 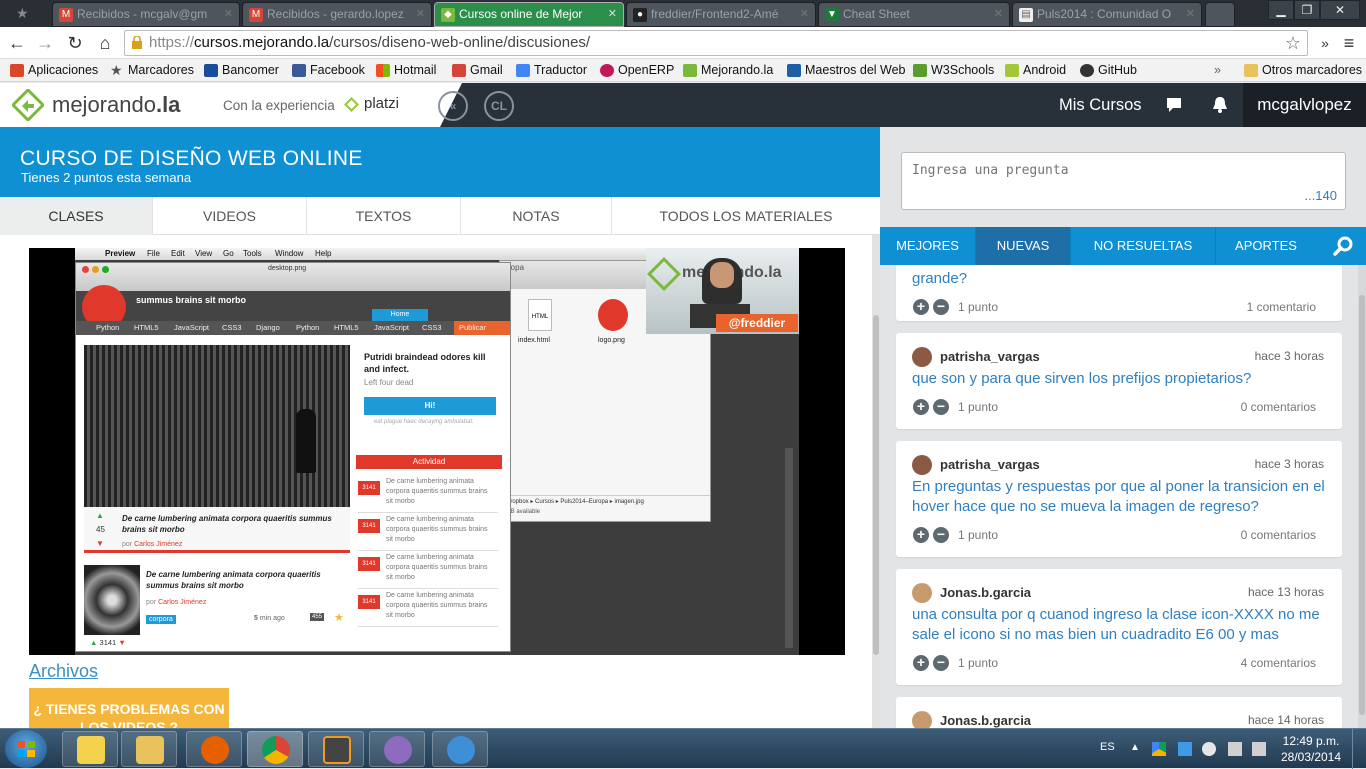 I want to click on question-card: grande? + − 1 punto 1 comentario, so click(x=1119, y=293).